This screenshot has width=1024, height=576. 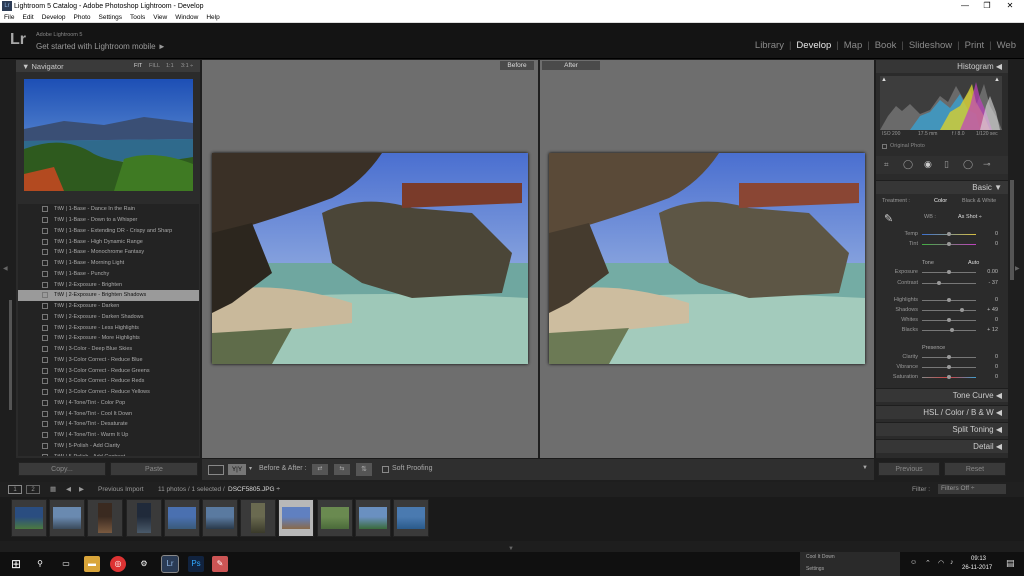 What do you see at coordinates (1006, 45) in the screenshot?
I see `module-web: Web` at bounding box center [1006, 45].